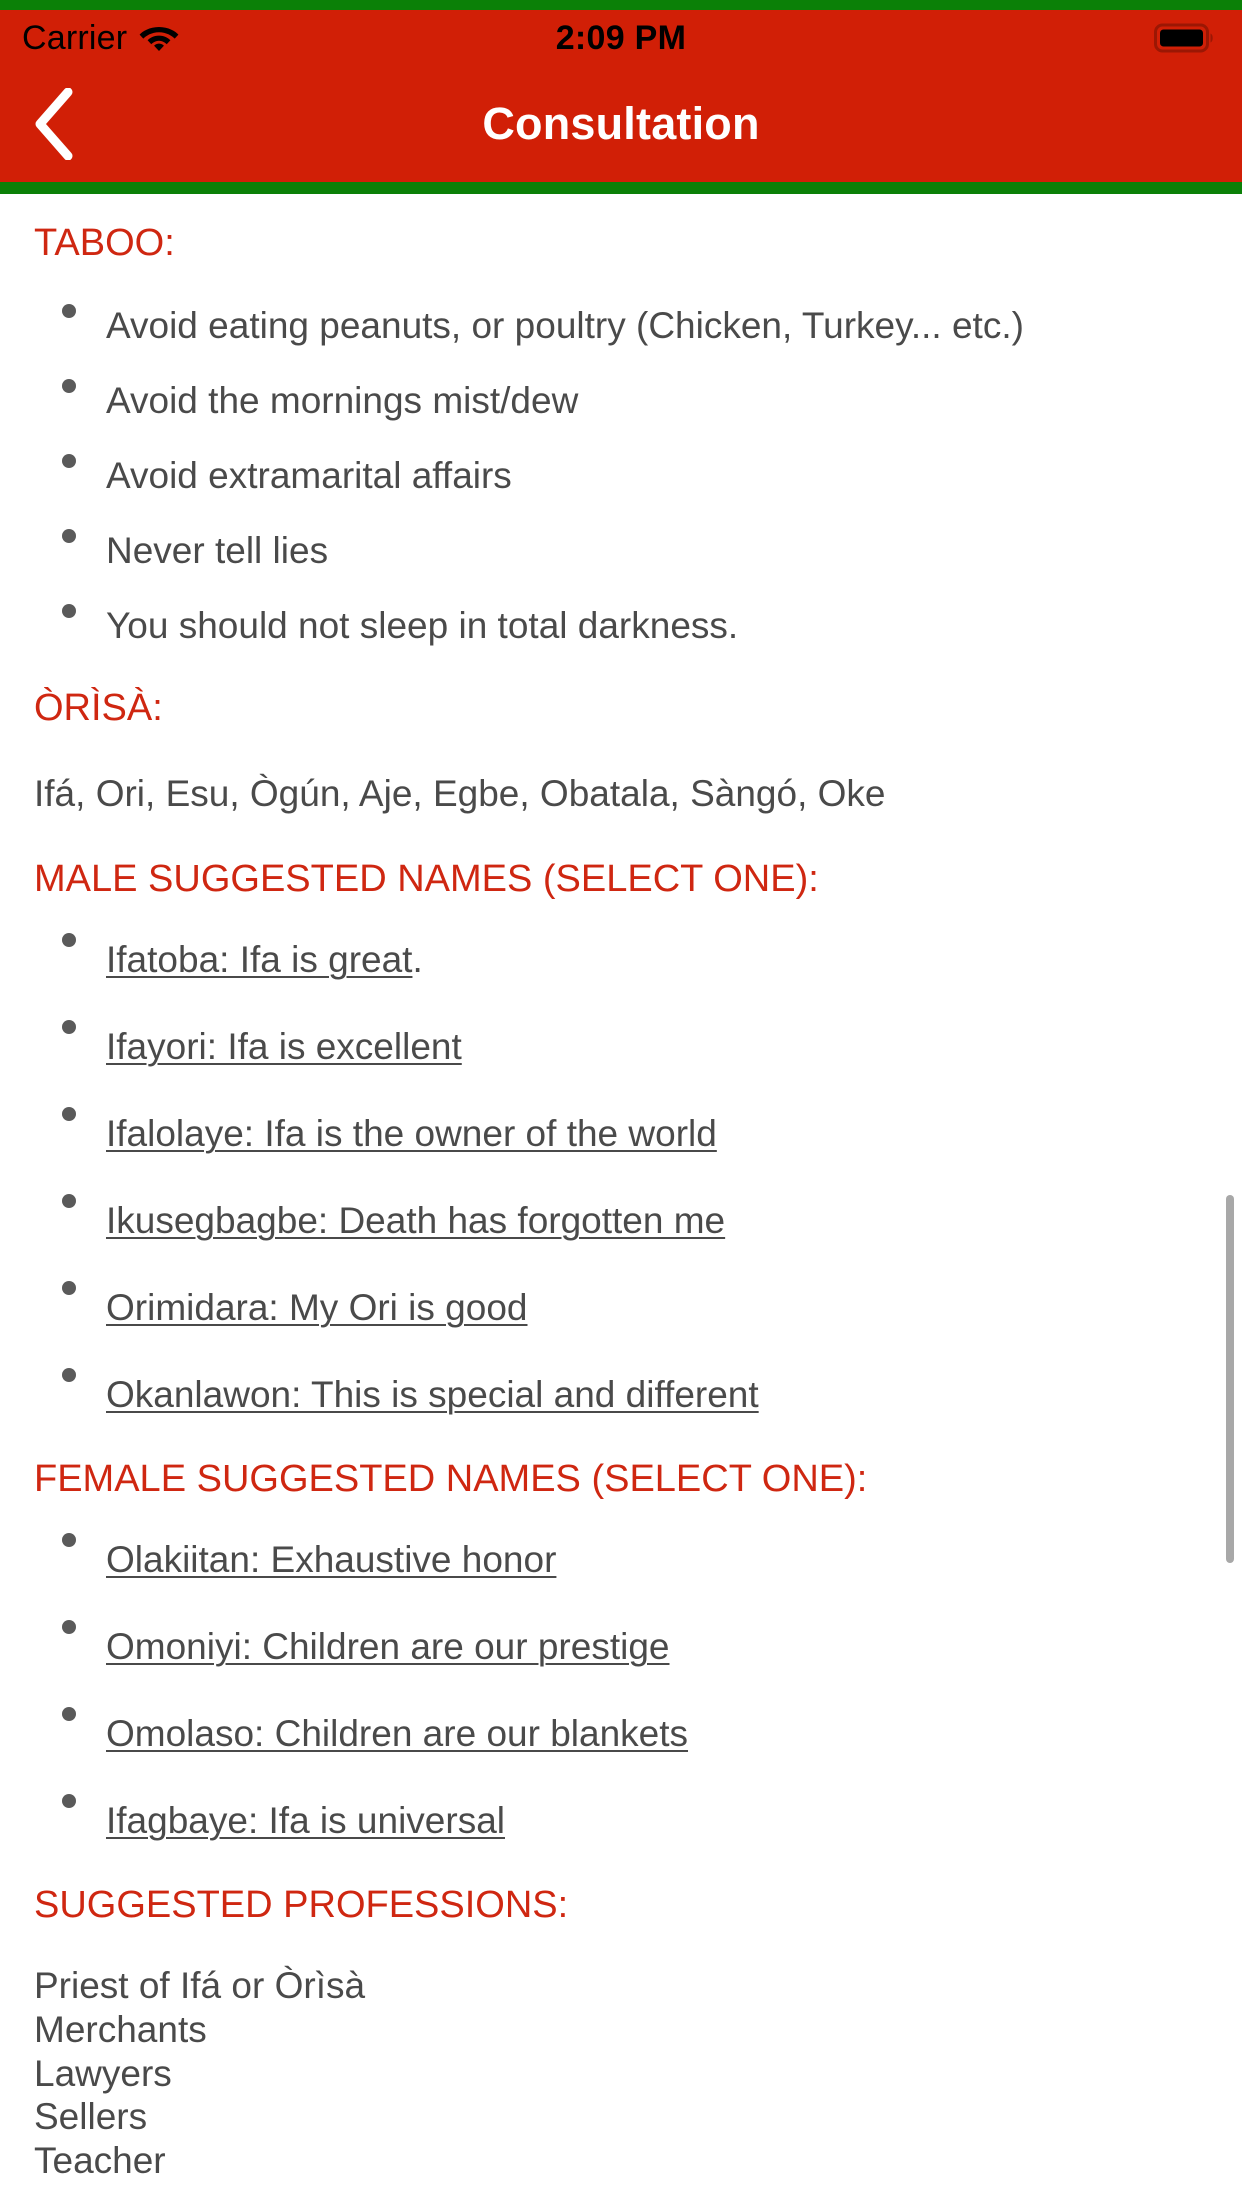 This screenshot has height=2208, width=1242. Describe the element at coordinates (301, 1905) in the screenshot. I see `professions-heading: SUGGESTED PROFESSIONS:` at that location.